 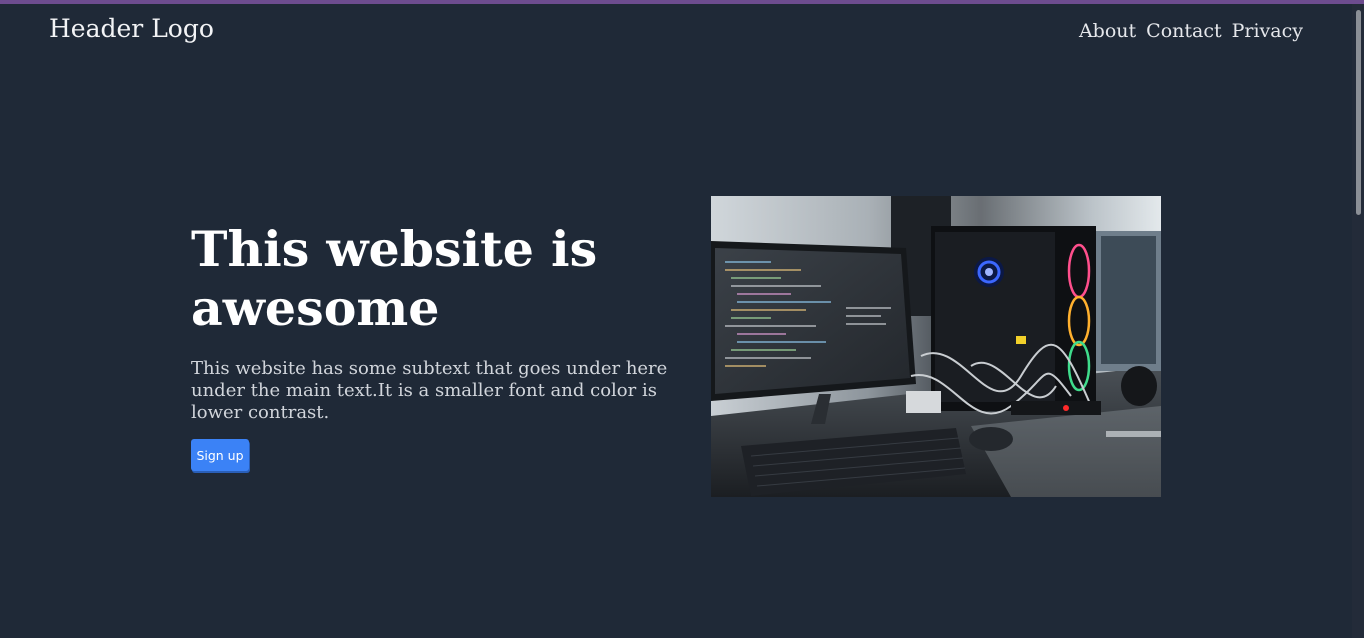 What do you see at coordinates (1267, 31) in the screenshot?
I see `nav-link-privacy: Privacy` at bounding box center [1267, 31].